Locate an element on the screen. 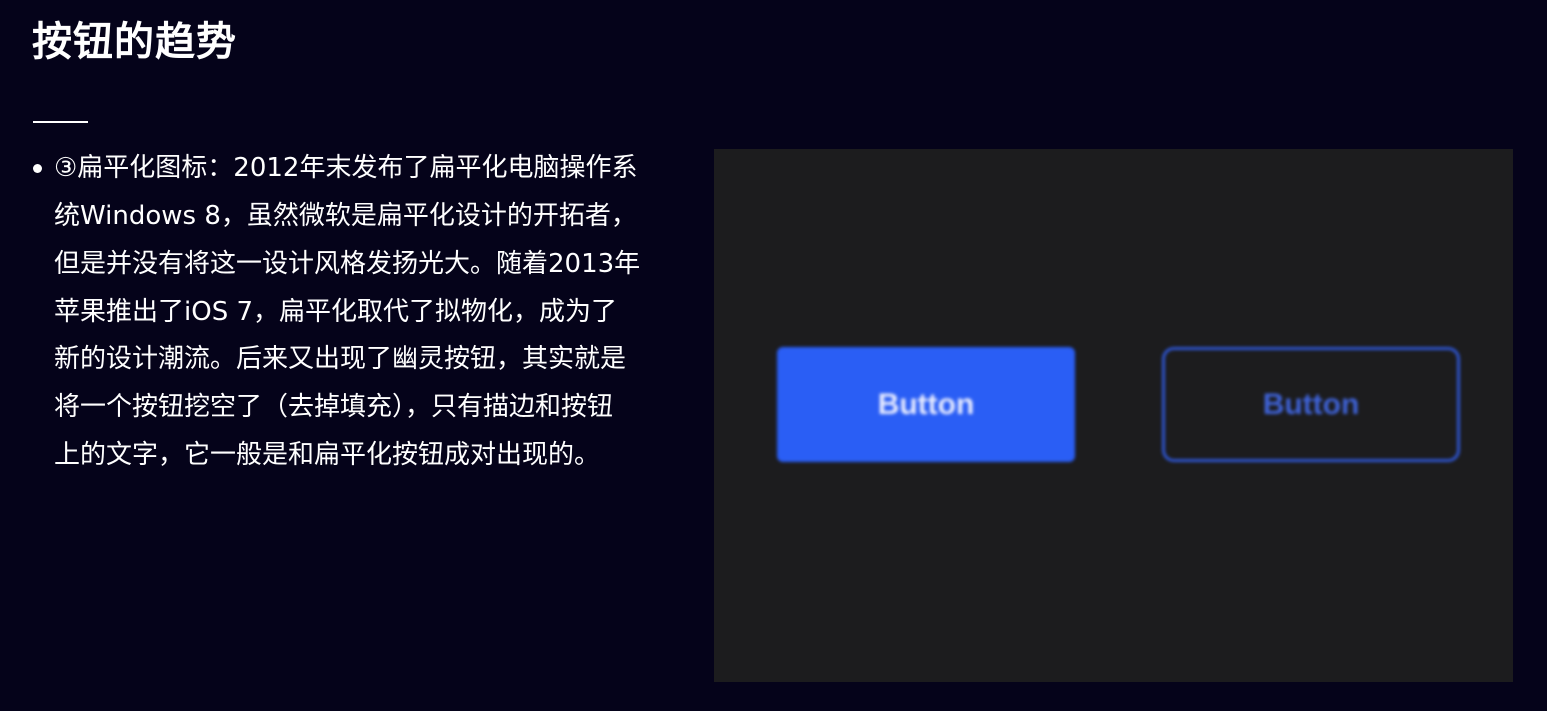 Image resolution: width=1547 pixels, height=711 pixels. paragraph-line-7: 上的文字，它一般是和扁平化按钮成对出现的。 is located at coordinates (327, 455).